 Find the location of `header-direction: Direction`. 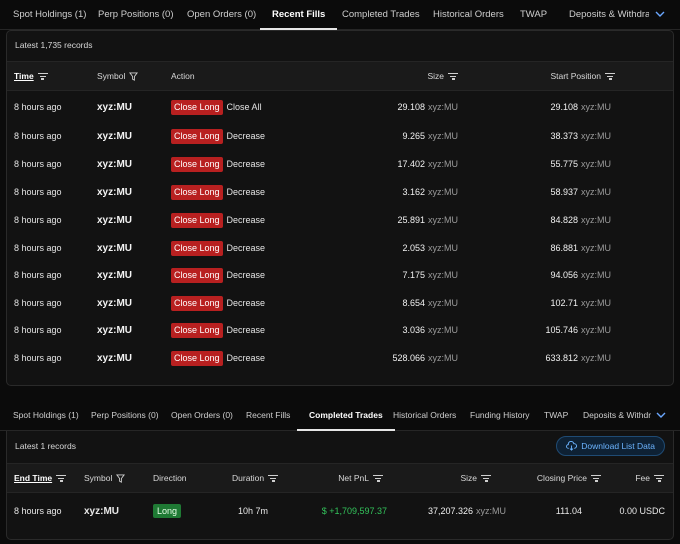

header-direction: Direction is located at coordinates (170, 478).